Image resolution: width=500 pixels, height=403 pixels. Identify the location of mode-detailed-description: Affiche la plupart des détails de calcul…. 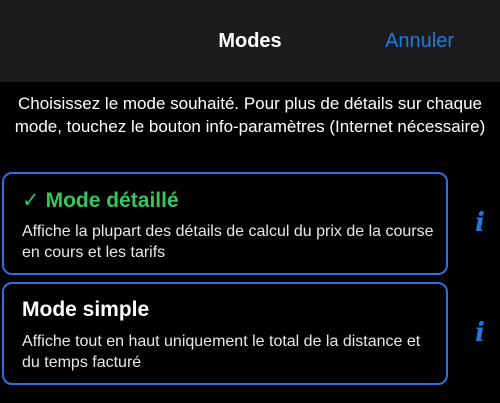
(228, 242).